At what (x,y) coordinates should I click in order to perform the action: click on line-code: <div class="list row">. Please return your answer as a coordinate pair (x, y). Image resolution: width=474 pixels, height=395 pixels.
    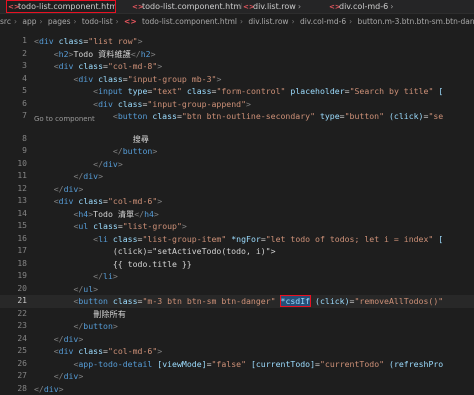
    Looking at the image, I should click on (254, 41).